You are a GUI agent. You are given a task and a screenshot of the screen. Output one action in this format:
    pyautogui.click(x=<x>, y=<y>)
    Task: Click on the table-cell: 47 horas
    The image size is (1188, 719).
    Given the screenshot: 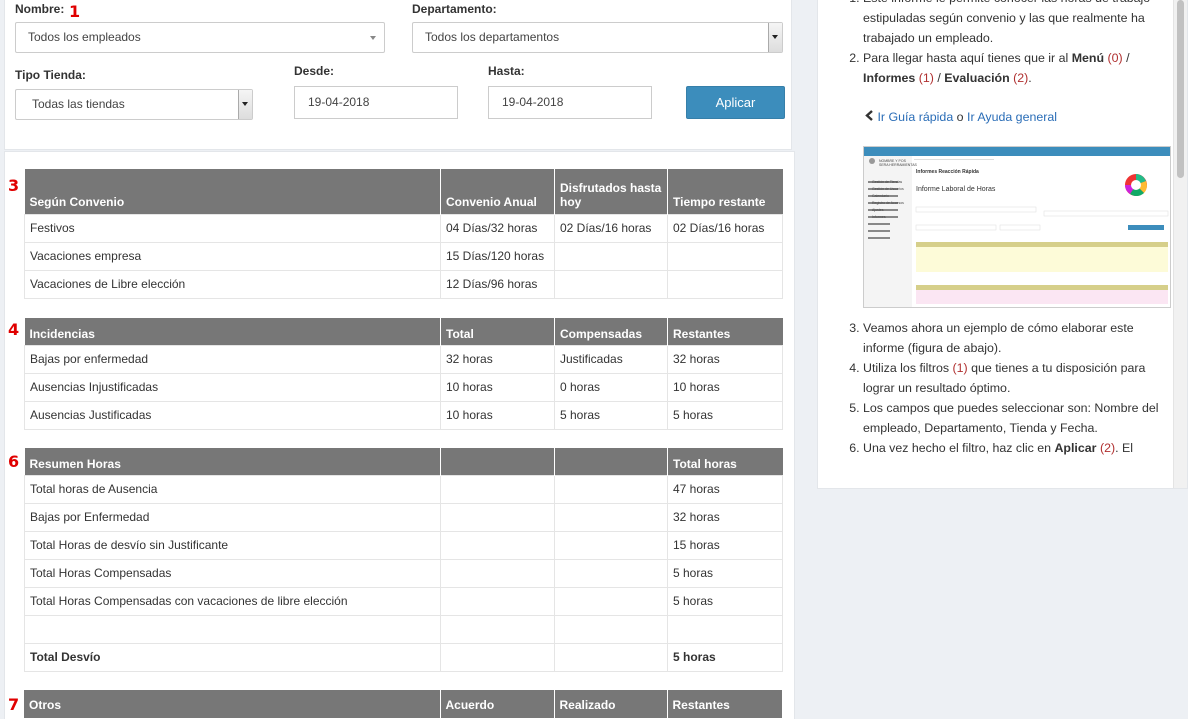 What is the action you would take?
    pyautogui.click(x=725, y=489)
    